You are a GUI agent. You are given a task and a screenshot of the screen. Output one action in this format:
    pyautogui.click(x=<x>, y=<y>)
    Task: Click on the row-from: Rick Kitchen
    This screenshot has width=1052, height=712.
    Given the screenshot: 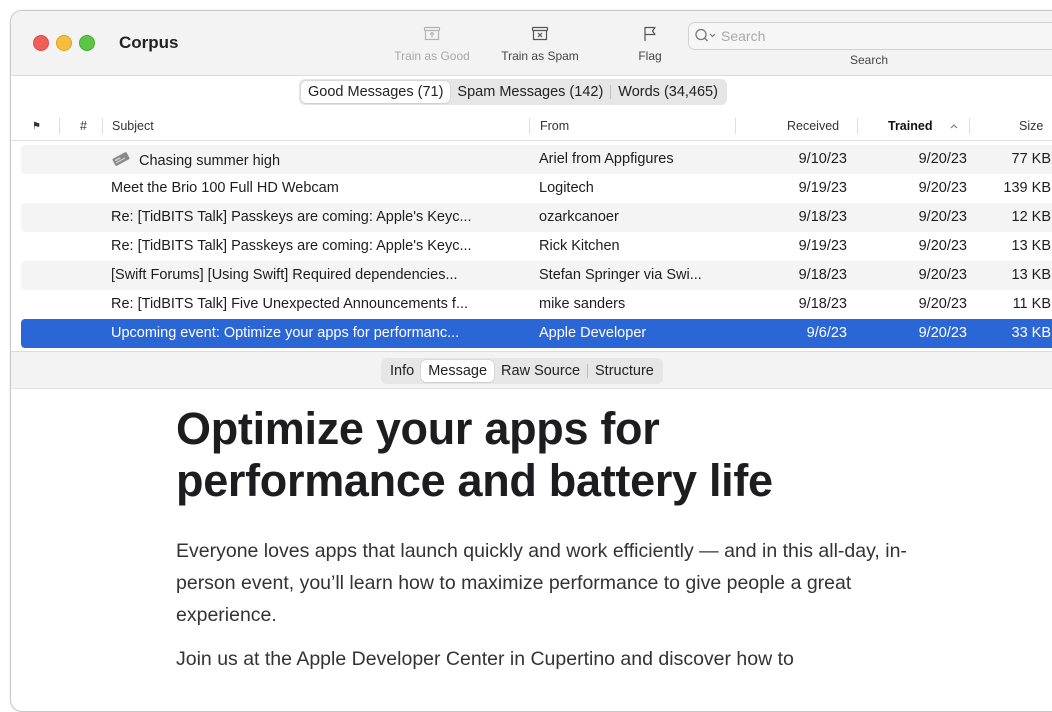 What is the action you would take?
    pyautogui.click(x=579, y=246)
    